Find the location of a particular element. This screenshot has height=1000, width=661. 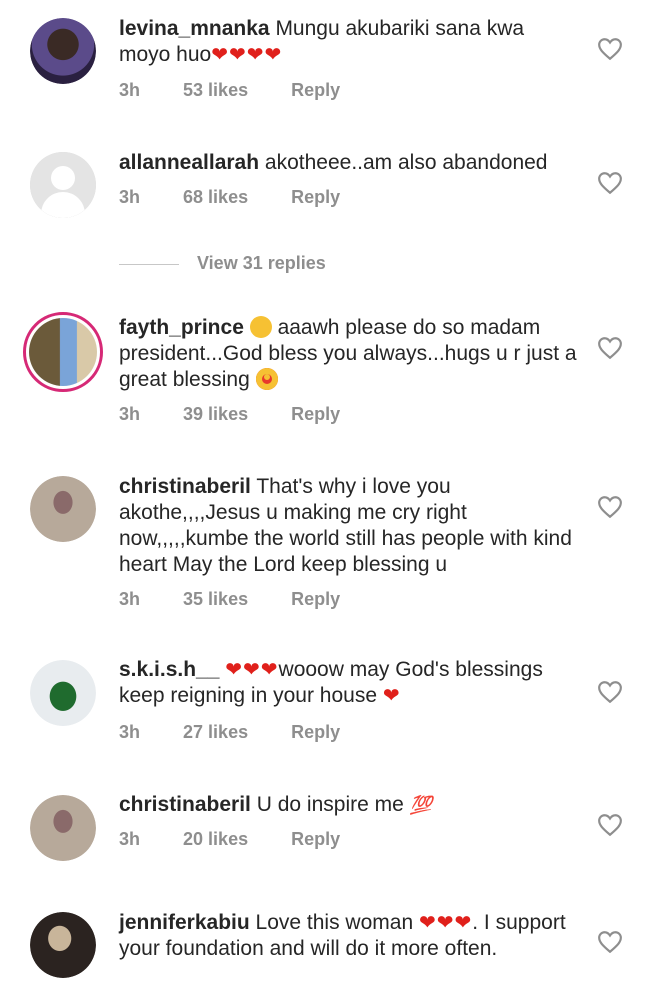

comment-likes: 20 likes is located at coordinates (215, 839).